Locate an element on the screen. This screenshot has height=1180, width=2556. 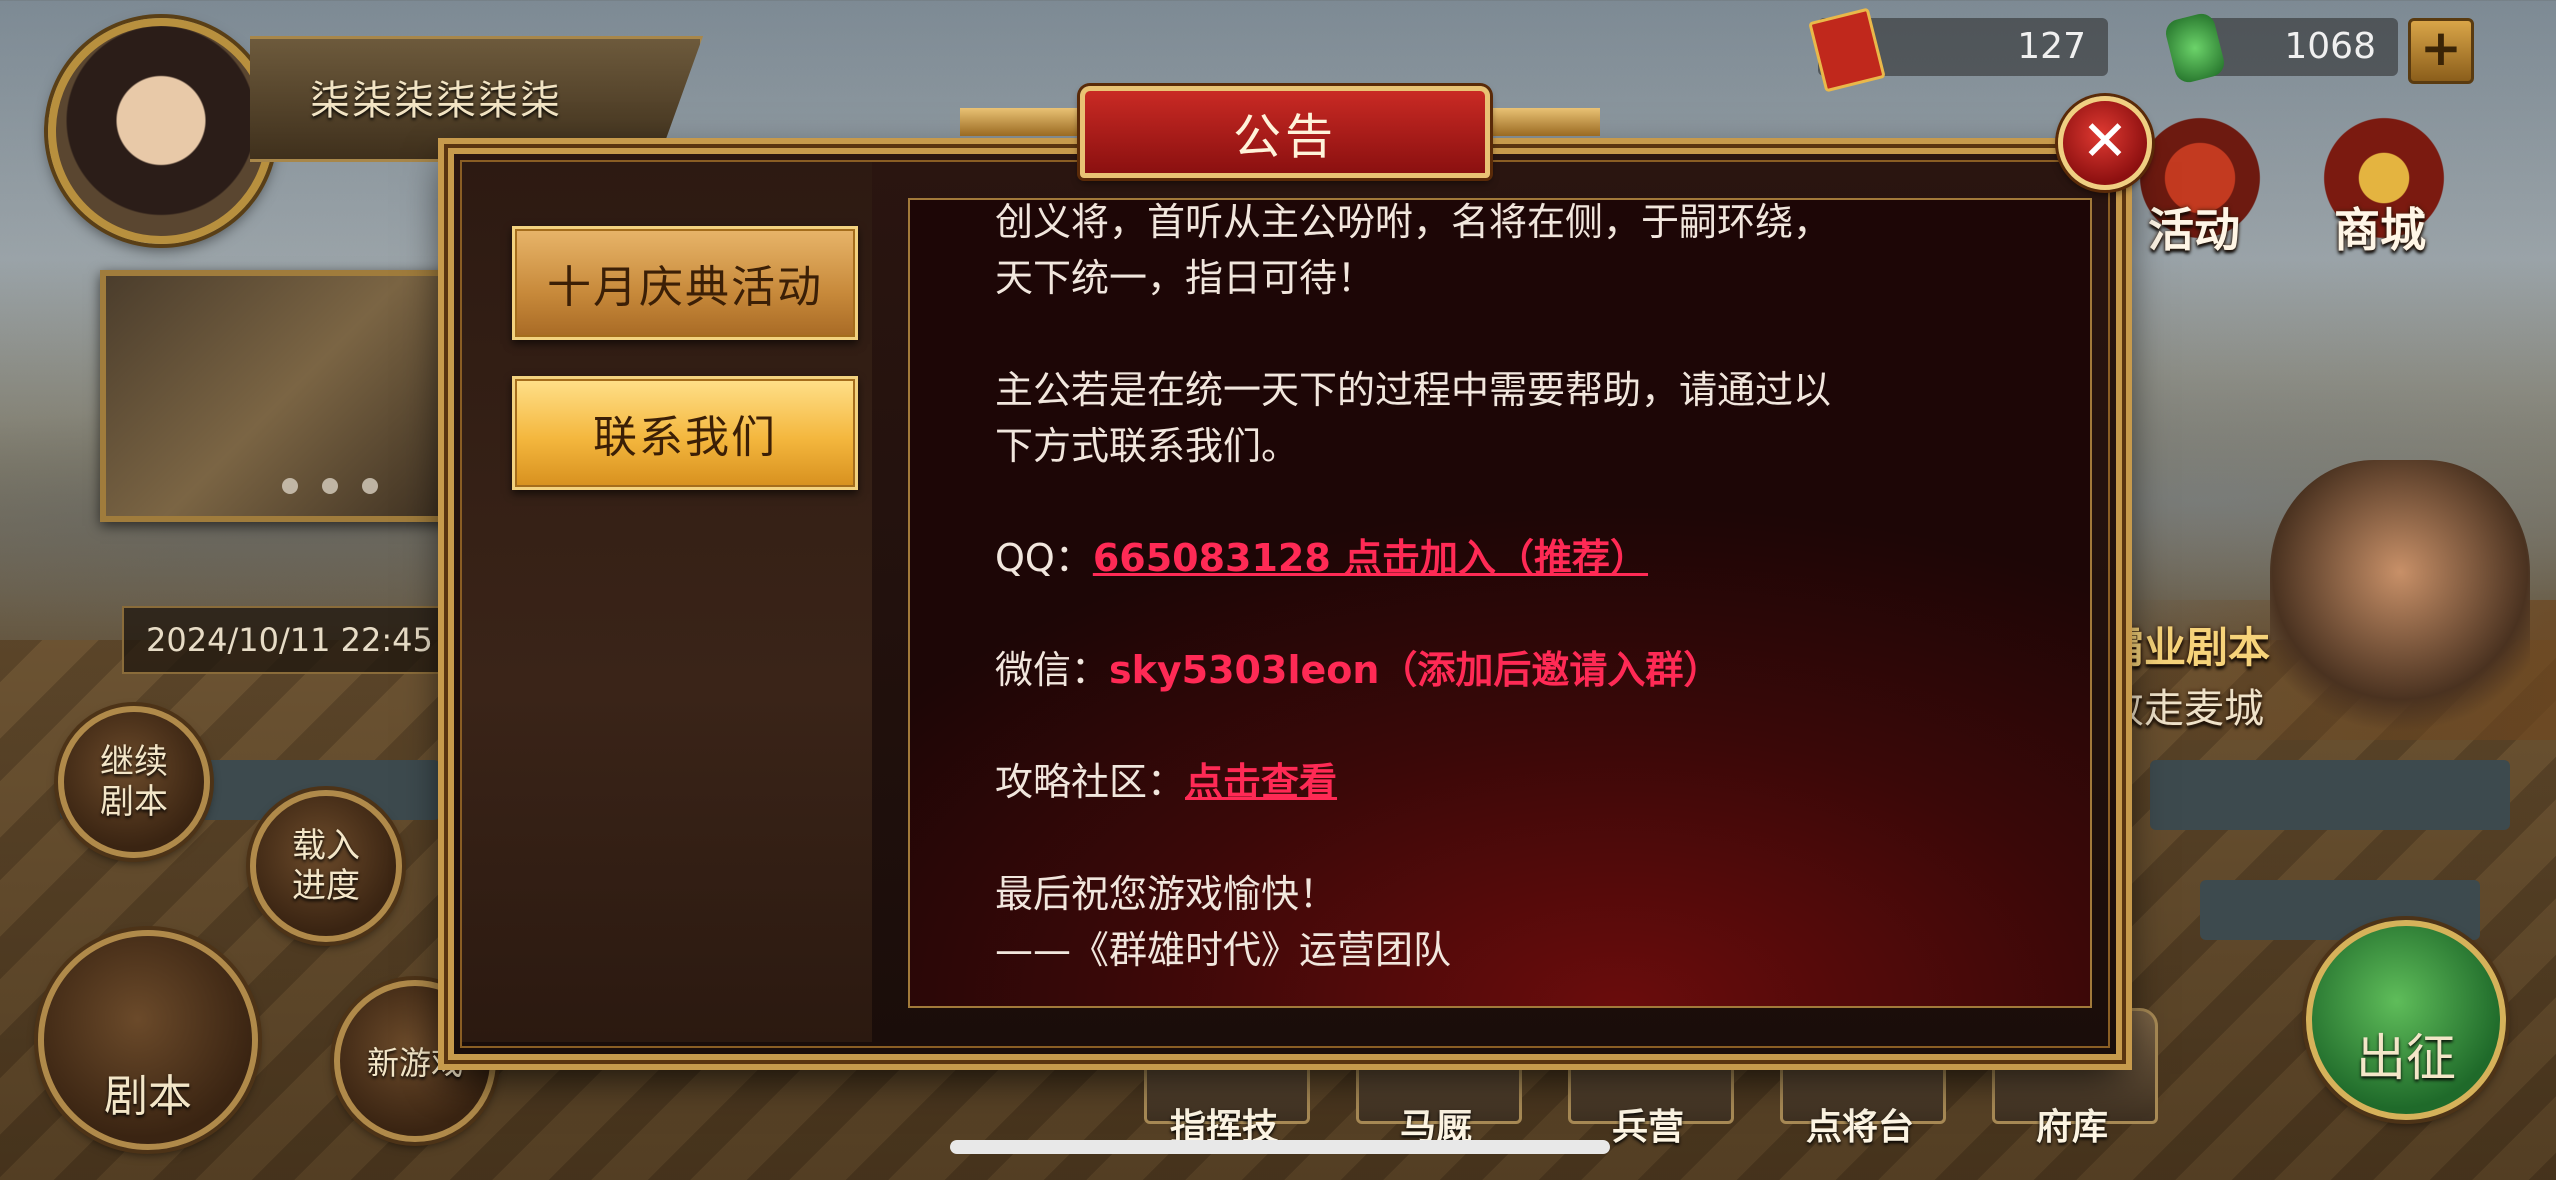
jade-value: 1068 is located at coordinates (2330, 46).